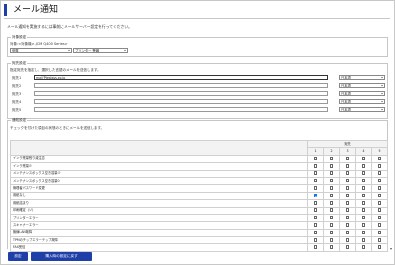  I want to click on reset-defaults-button: 購入時の設定に戻す, so click(61, 256).